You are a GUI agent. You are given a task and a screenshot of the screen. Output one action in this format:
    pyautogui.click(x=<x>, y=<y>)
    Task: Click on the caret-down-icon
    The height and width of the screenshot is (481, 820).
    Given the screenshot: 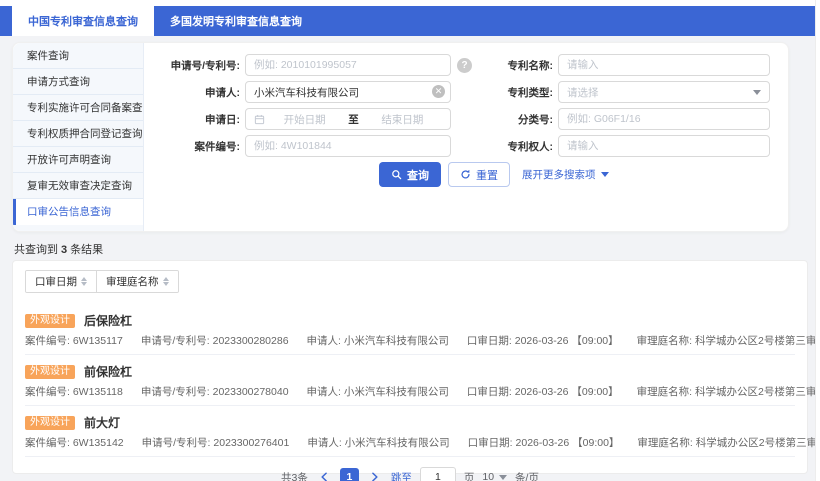 What is the action you would take?
    pyautogui.click(x=604, y=174)
    